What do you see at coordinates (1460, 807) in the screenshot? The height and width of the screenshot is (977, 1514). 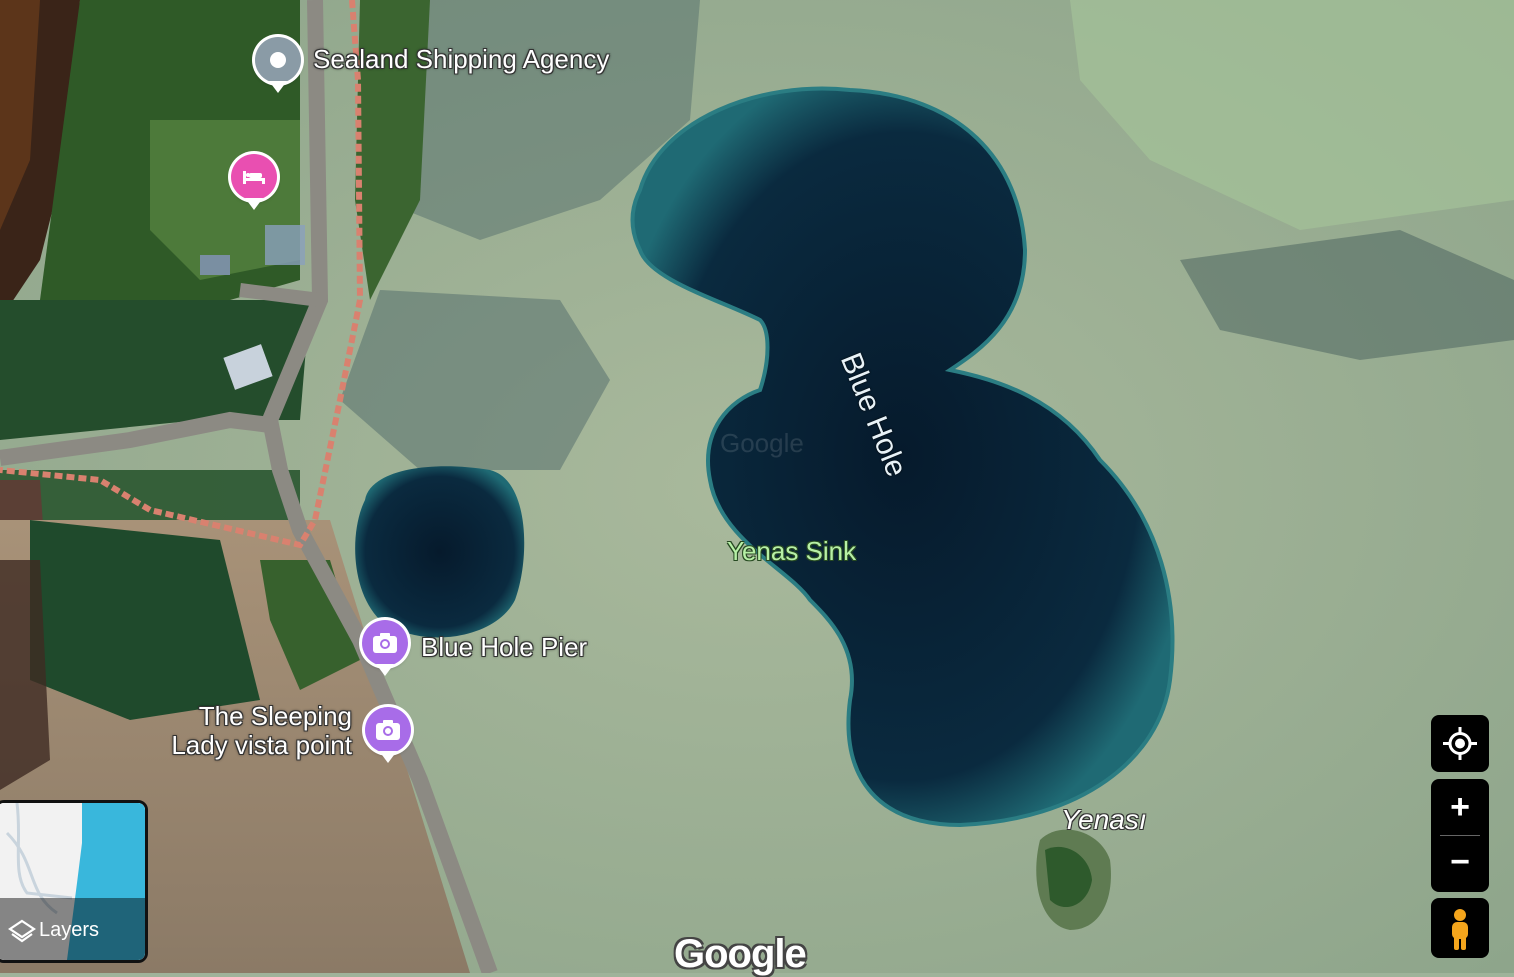 I see `zoom-in-button: +` at bounding box center [1460, 807].